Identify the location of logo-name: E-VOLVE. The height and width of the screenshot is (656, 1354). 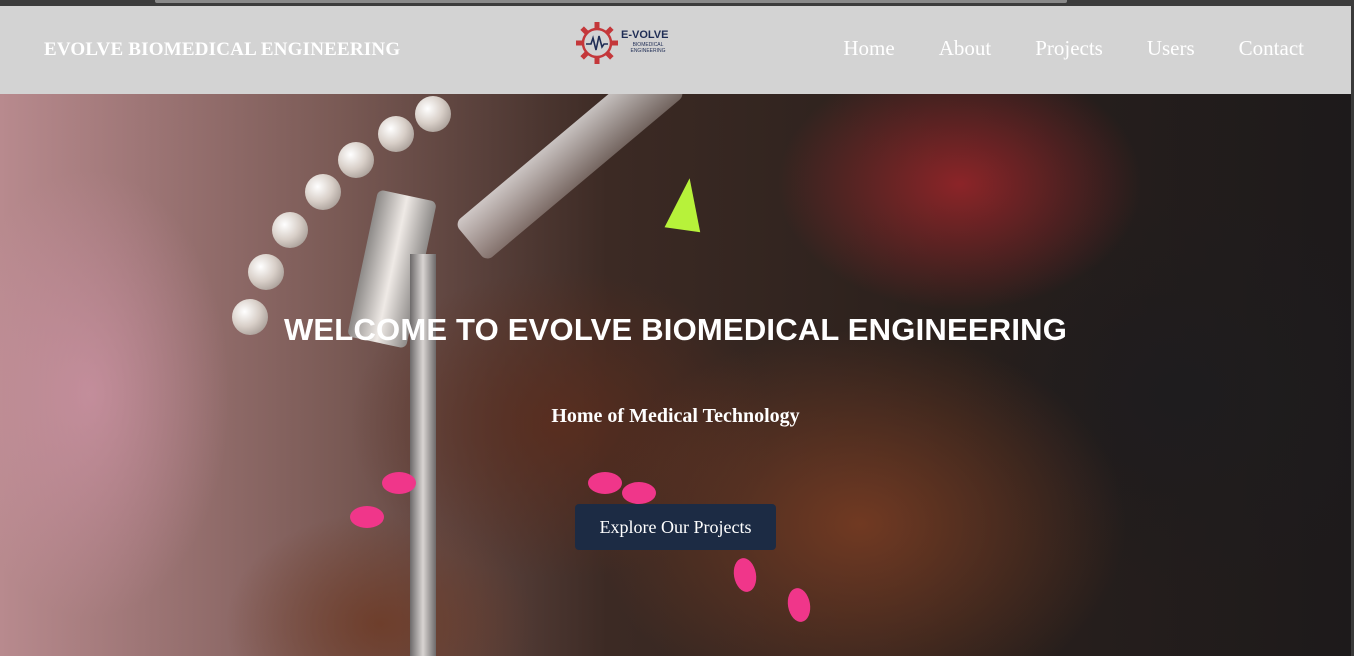
(645, 35).